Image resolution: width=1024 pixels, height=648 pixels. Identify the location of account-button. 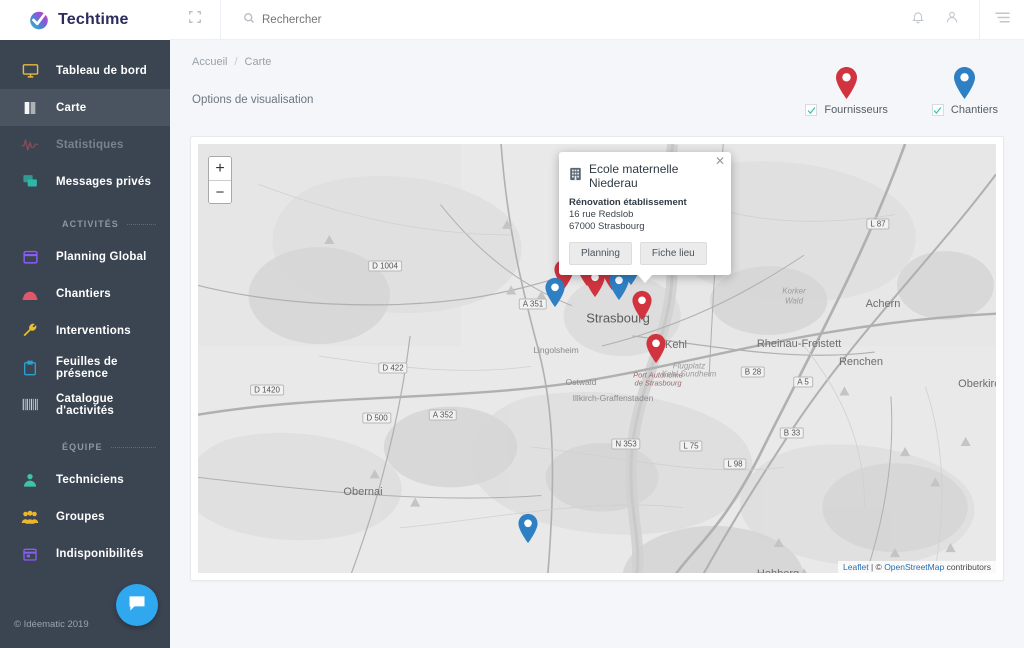
(952, 20).